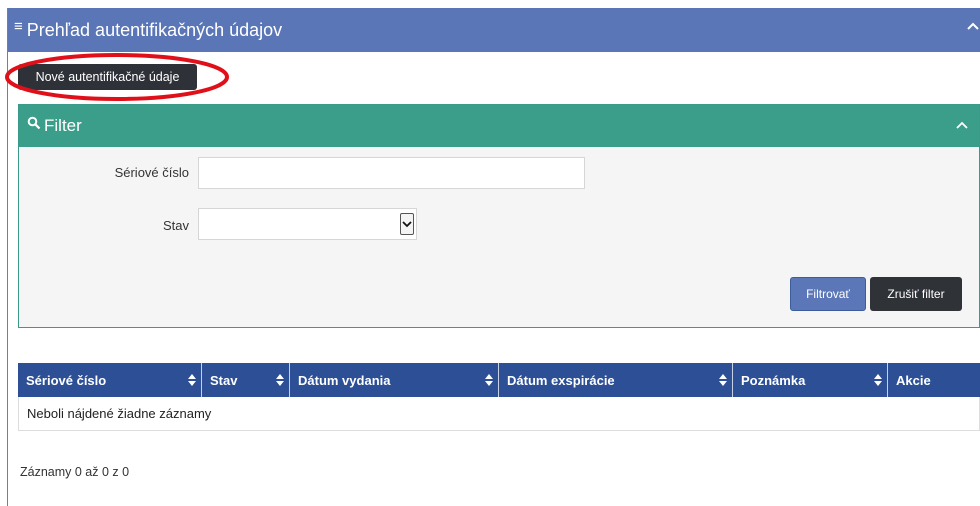 This screenshot has height=506, width=980. I want to click on search-icon, so click(34, 123).